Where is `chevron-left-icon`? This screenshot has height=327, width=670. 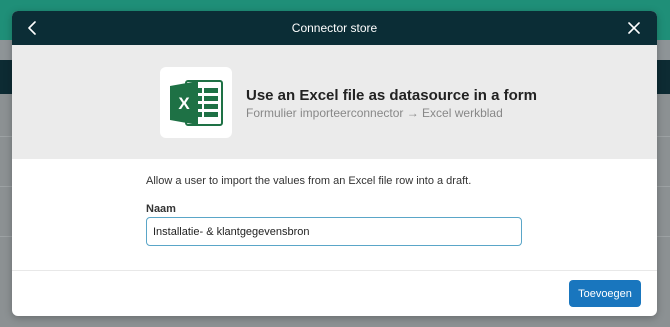 chevron-left-icon is located at coordinates (32, 28).